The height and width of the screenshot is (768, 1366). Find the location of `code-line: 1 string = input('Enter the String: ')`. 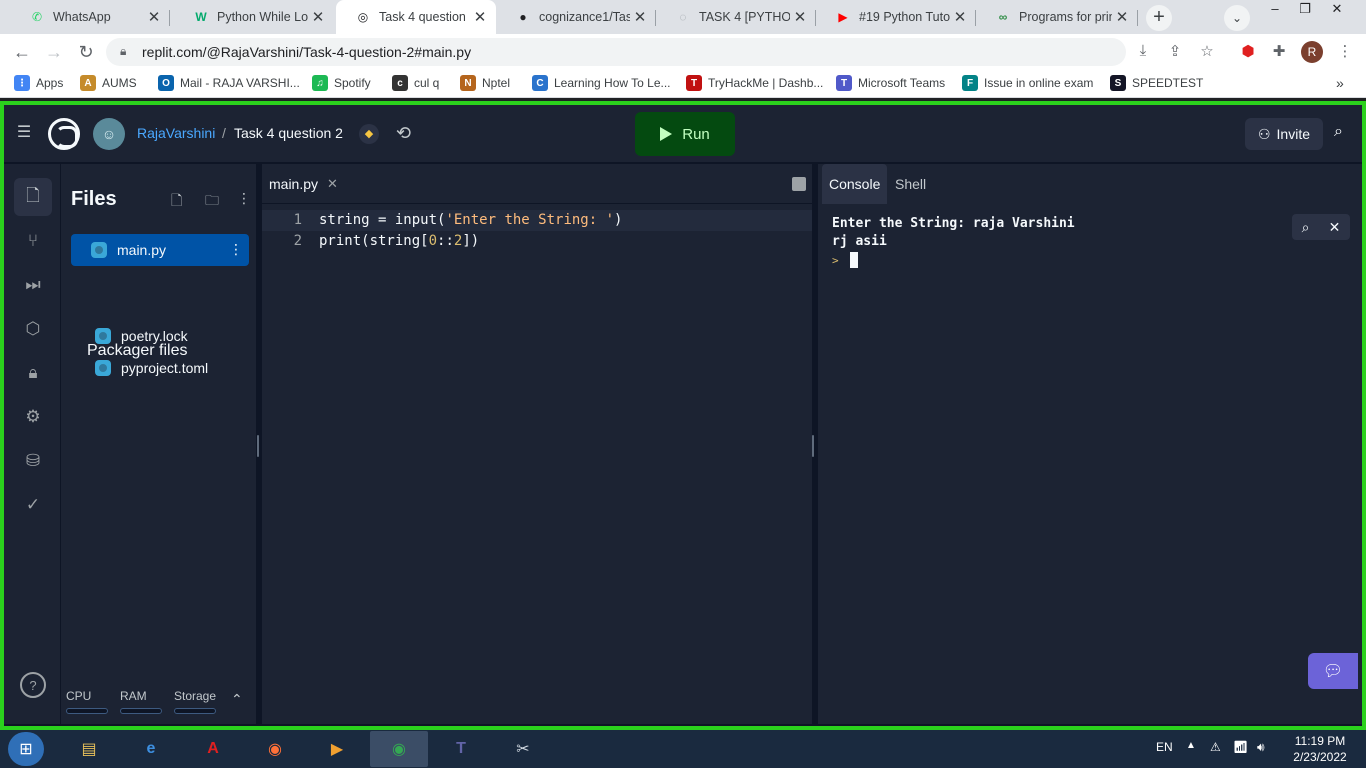

code-line: 1 string = input('Enter the String: ') is located at coordinates (537, 220).